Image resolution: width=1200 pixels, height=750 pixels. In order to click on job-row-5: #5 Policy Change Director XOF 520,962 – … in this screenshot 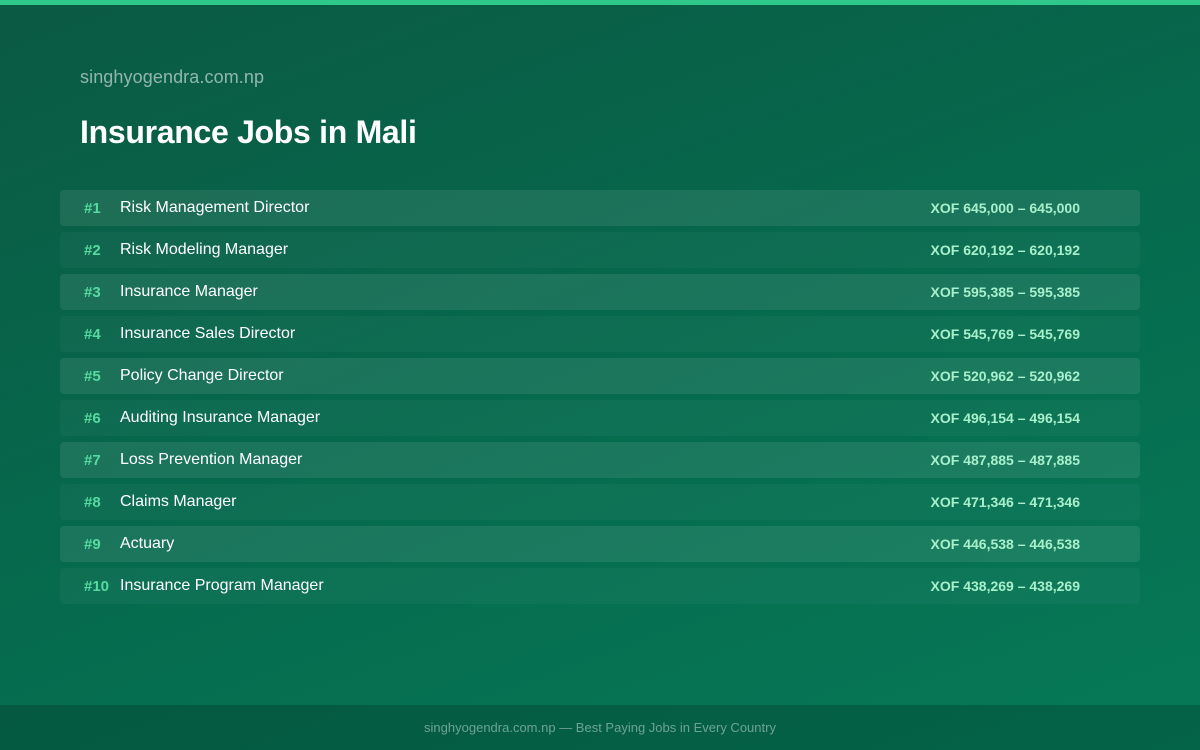, I will do `click(600, 376)`.